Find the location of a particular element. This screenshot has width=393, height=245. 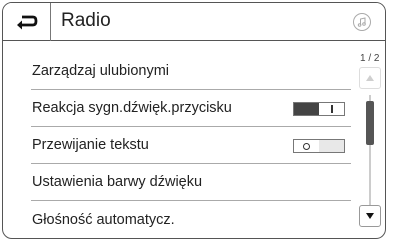

scroll-up-button is located at coordinates (370, 78).